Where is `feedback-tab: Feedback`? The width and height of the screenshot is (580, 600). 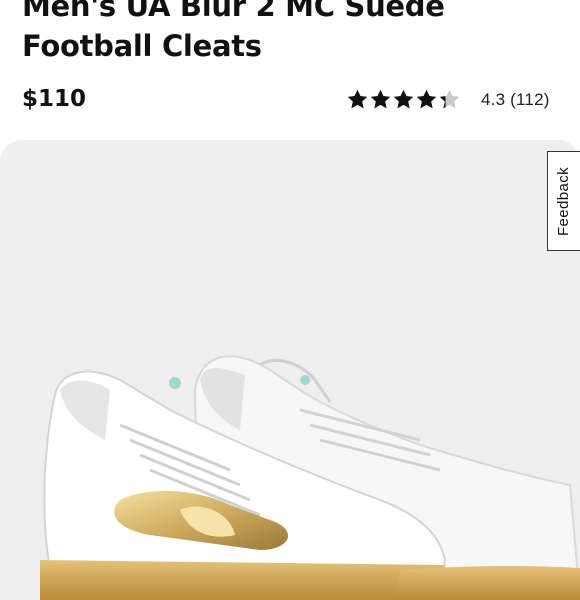
feedback-tab: Feedback is located at coordinates (563, 201).